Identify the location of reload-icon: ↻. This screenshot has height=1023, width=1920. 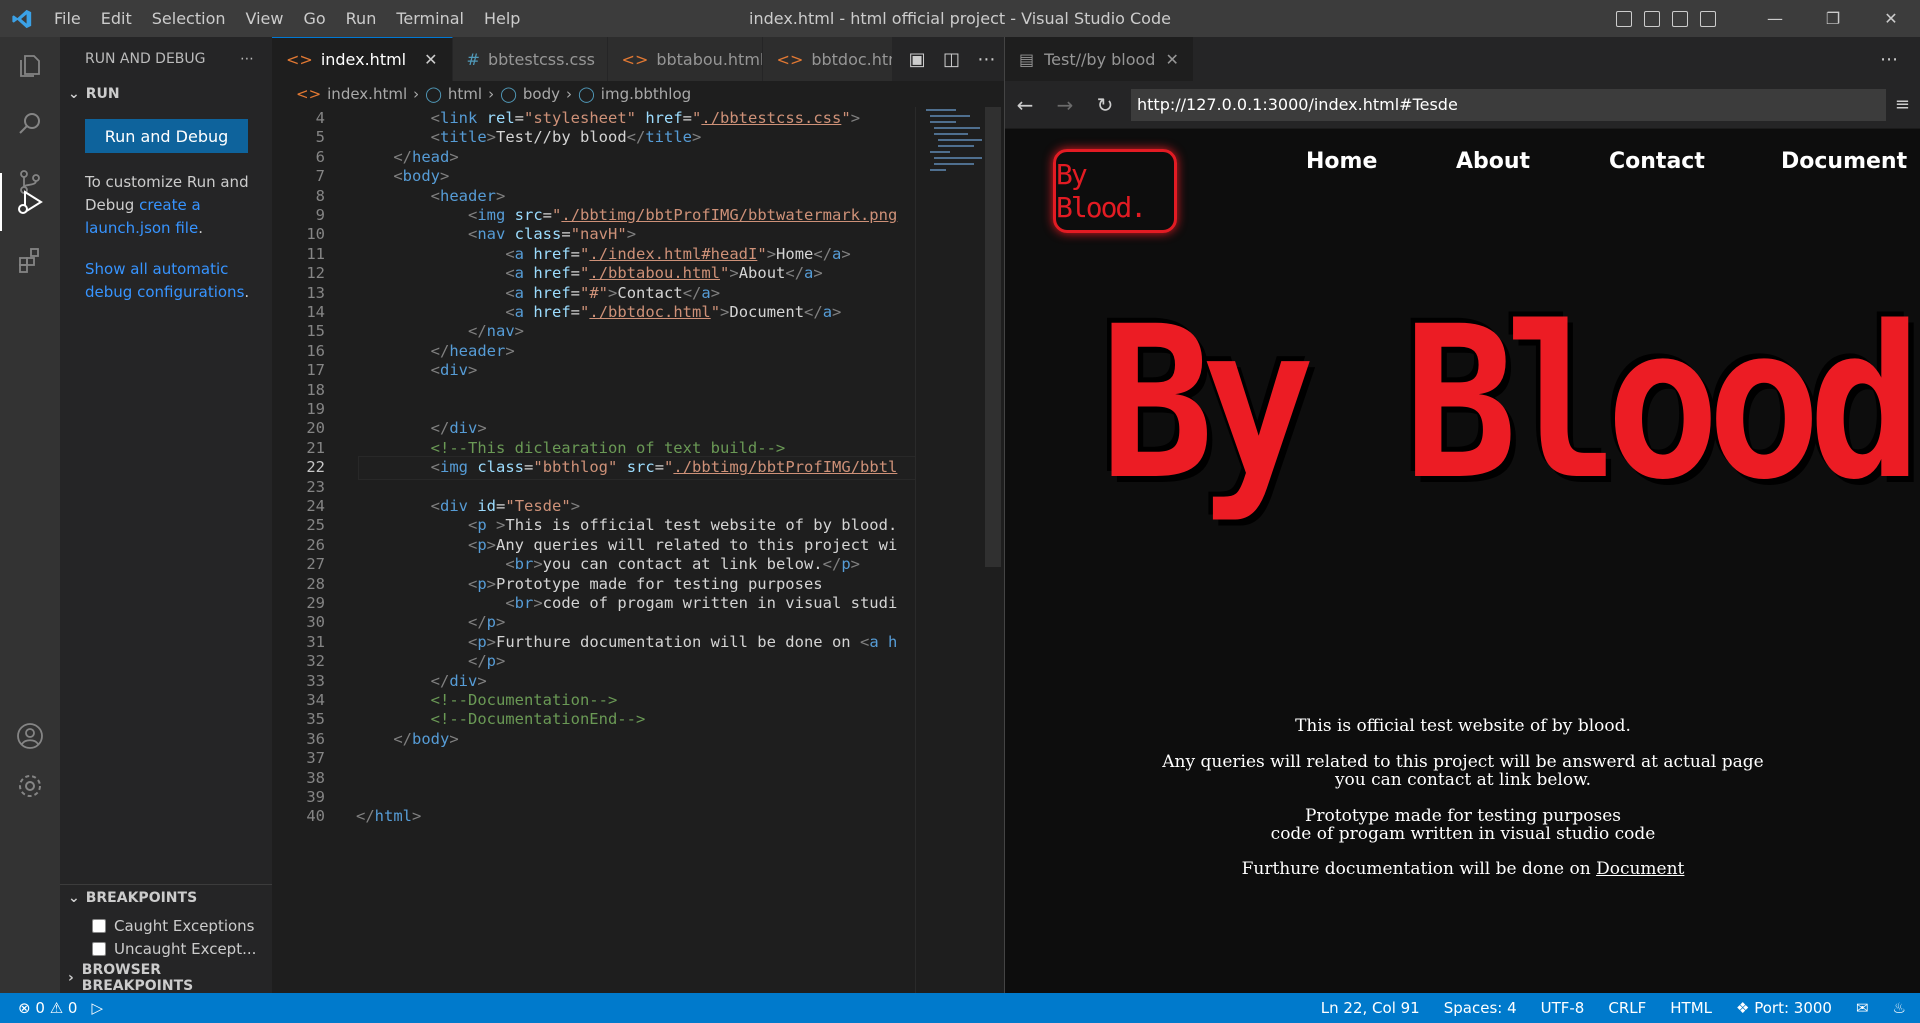
(1105, 105).